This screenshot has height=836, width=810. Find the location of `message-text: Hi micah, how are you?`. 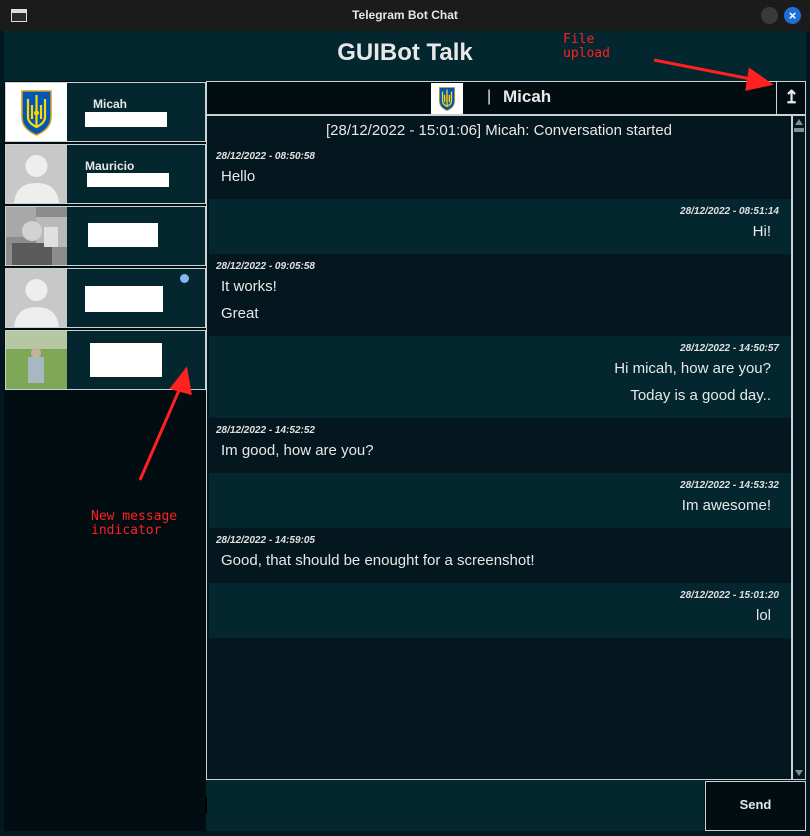

message-text: Hi micah, how are you? is located at coordinates (692, 368).